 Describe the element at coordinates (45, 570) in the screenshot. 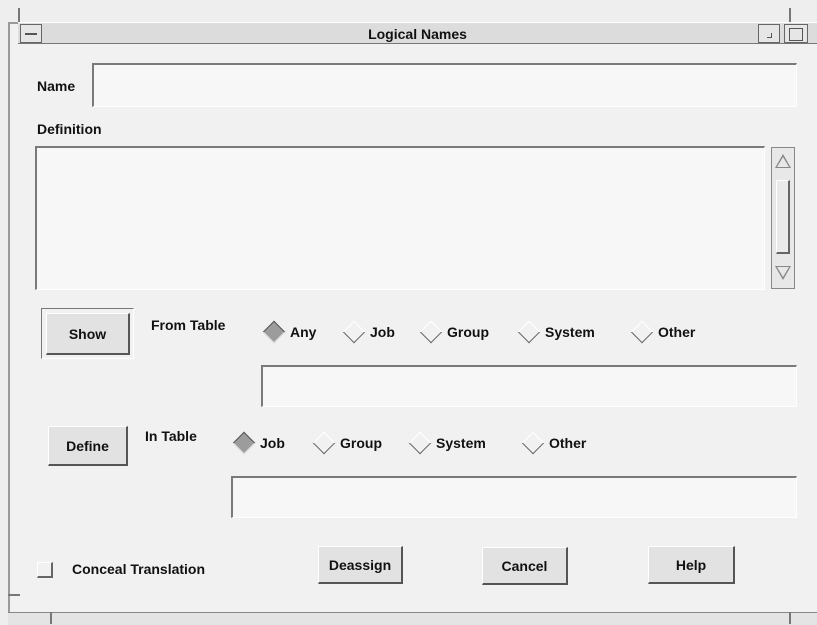

I see `conceal-translation-checkbox` at that location.